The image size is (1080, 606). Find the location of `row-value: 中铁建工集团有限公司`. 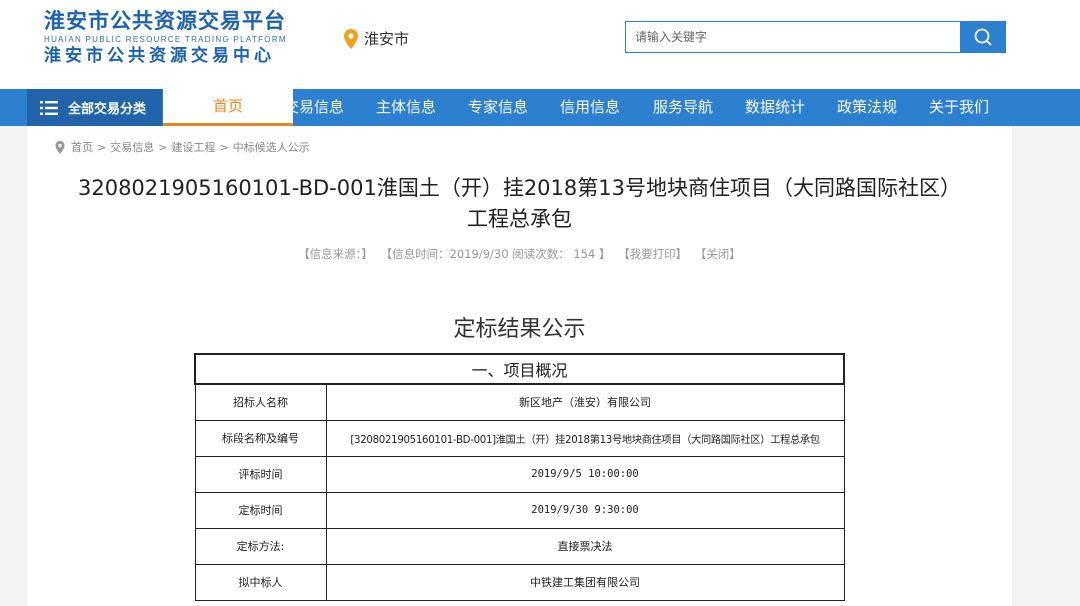

row-value: 中铁建工集团有限公司 is located at coordinates (585, 582).